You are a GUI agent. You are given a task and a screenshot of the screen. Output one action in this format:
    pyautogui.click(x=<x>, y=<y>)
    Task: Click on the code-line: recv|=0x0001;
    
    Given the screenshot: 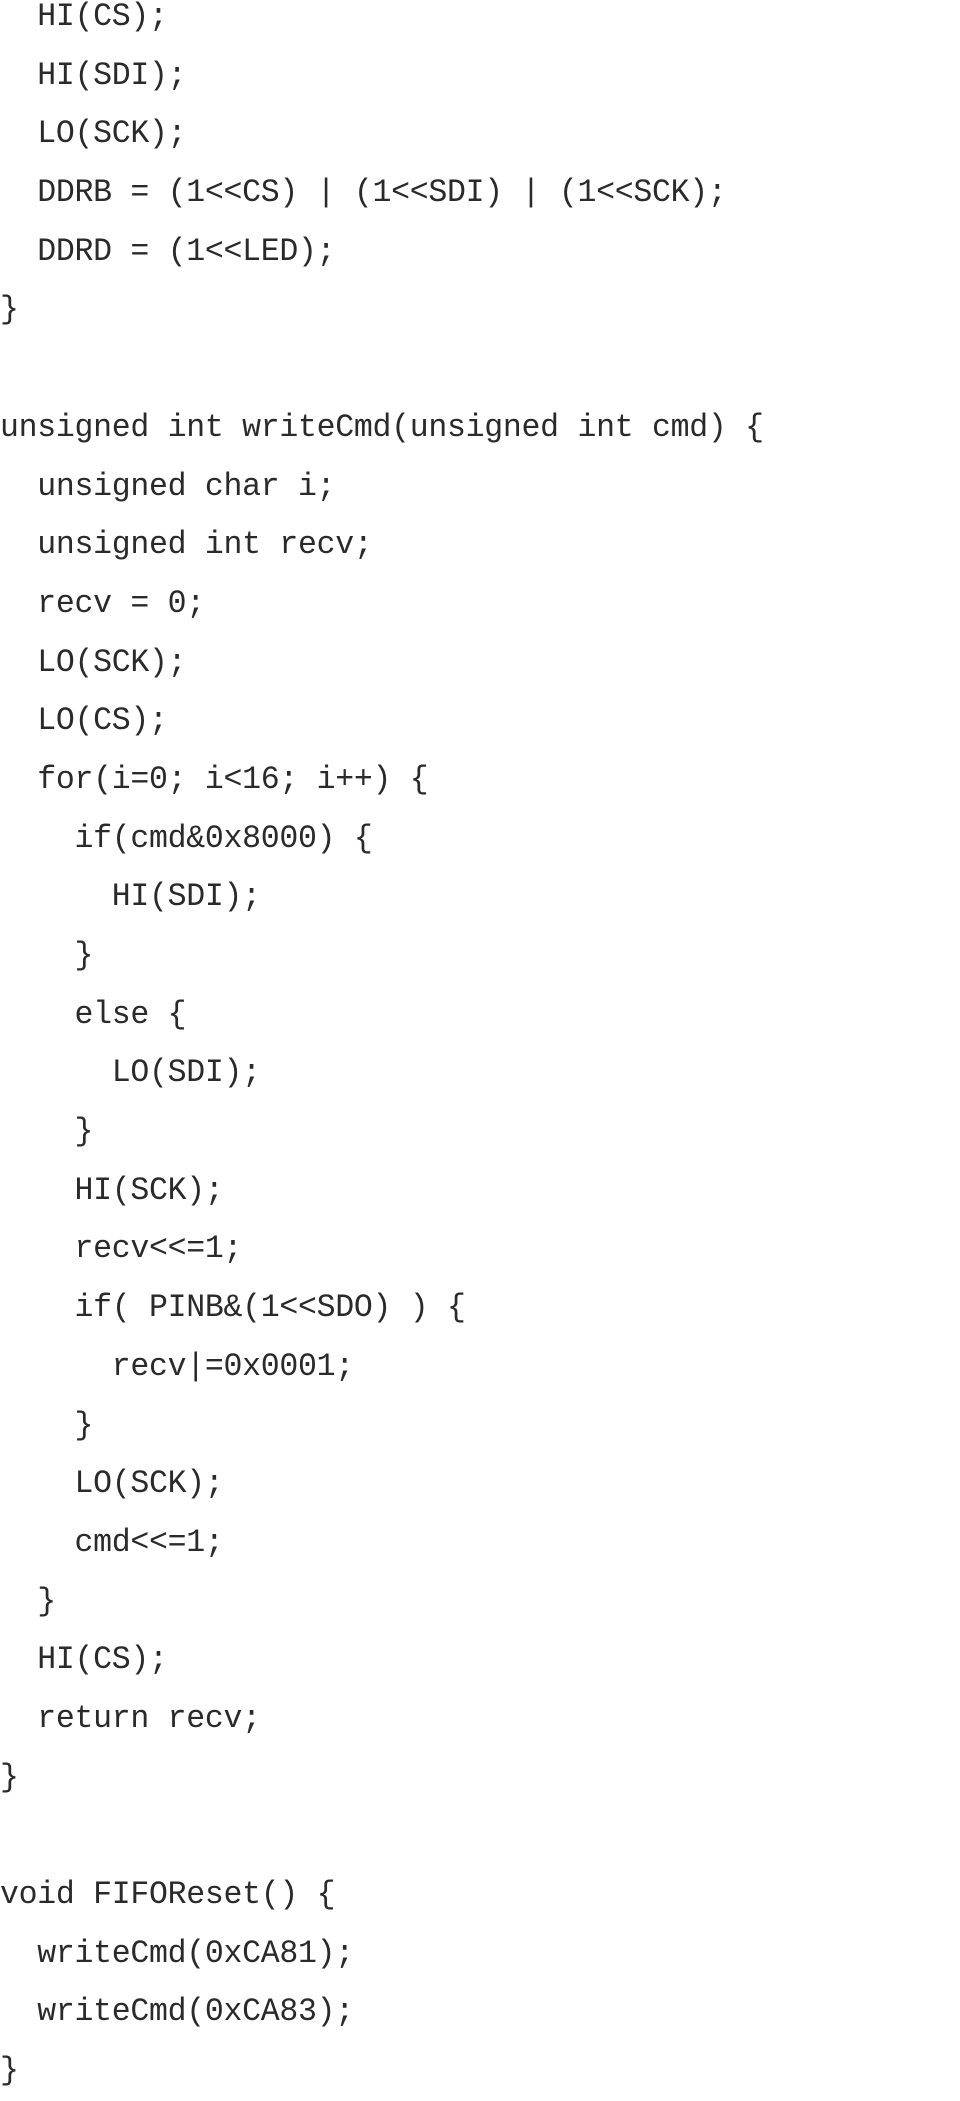 What is the action you would take?
    pyautogui.click(x=177, y=1366)
    